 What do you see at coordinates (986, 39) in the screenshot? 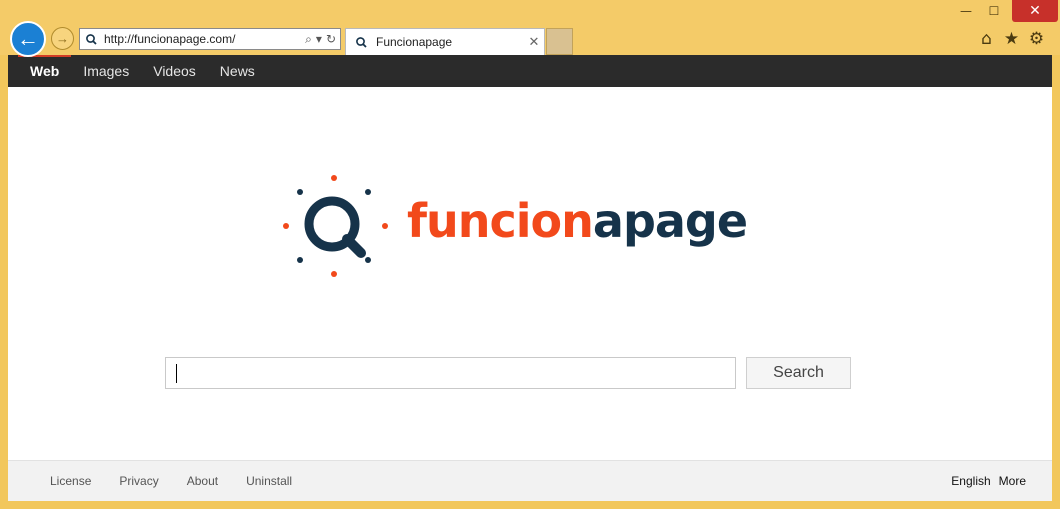
I see `home-icon: ⌂` at bounding box center [986, 39].